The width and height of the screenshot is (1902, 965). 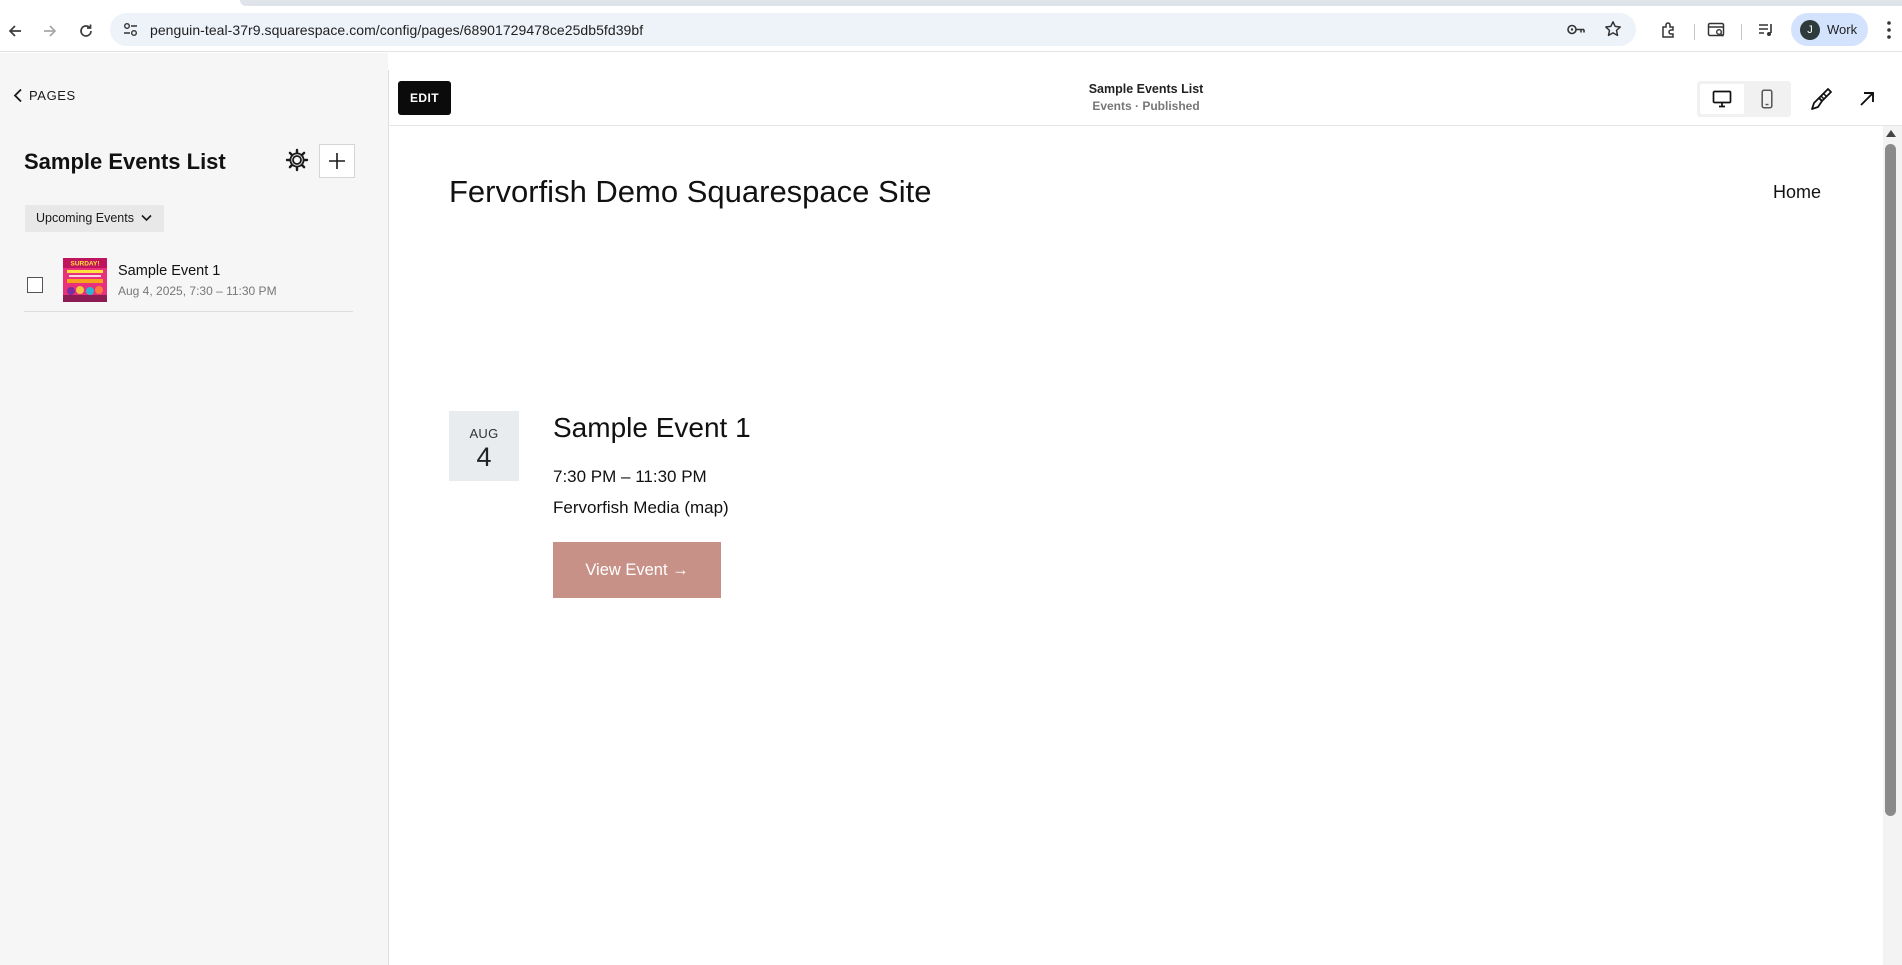 What do you see at coordinates (1842, 29) in the screenshot?
I see `profile-name: Work` at bounding box center [1842, 29].